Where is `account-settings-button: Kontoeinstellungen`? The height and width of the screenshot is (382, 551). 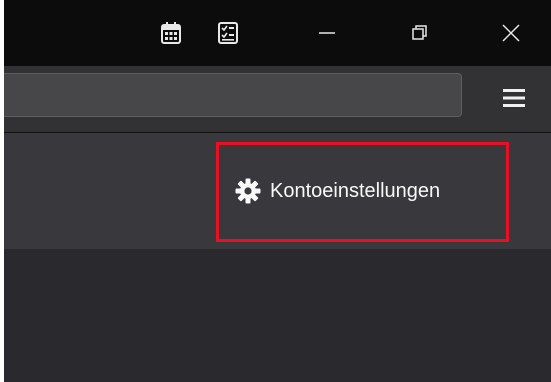
account-settings-button: Kontoeinstellungen is located at coordinates (337, 191).